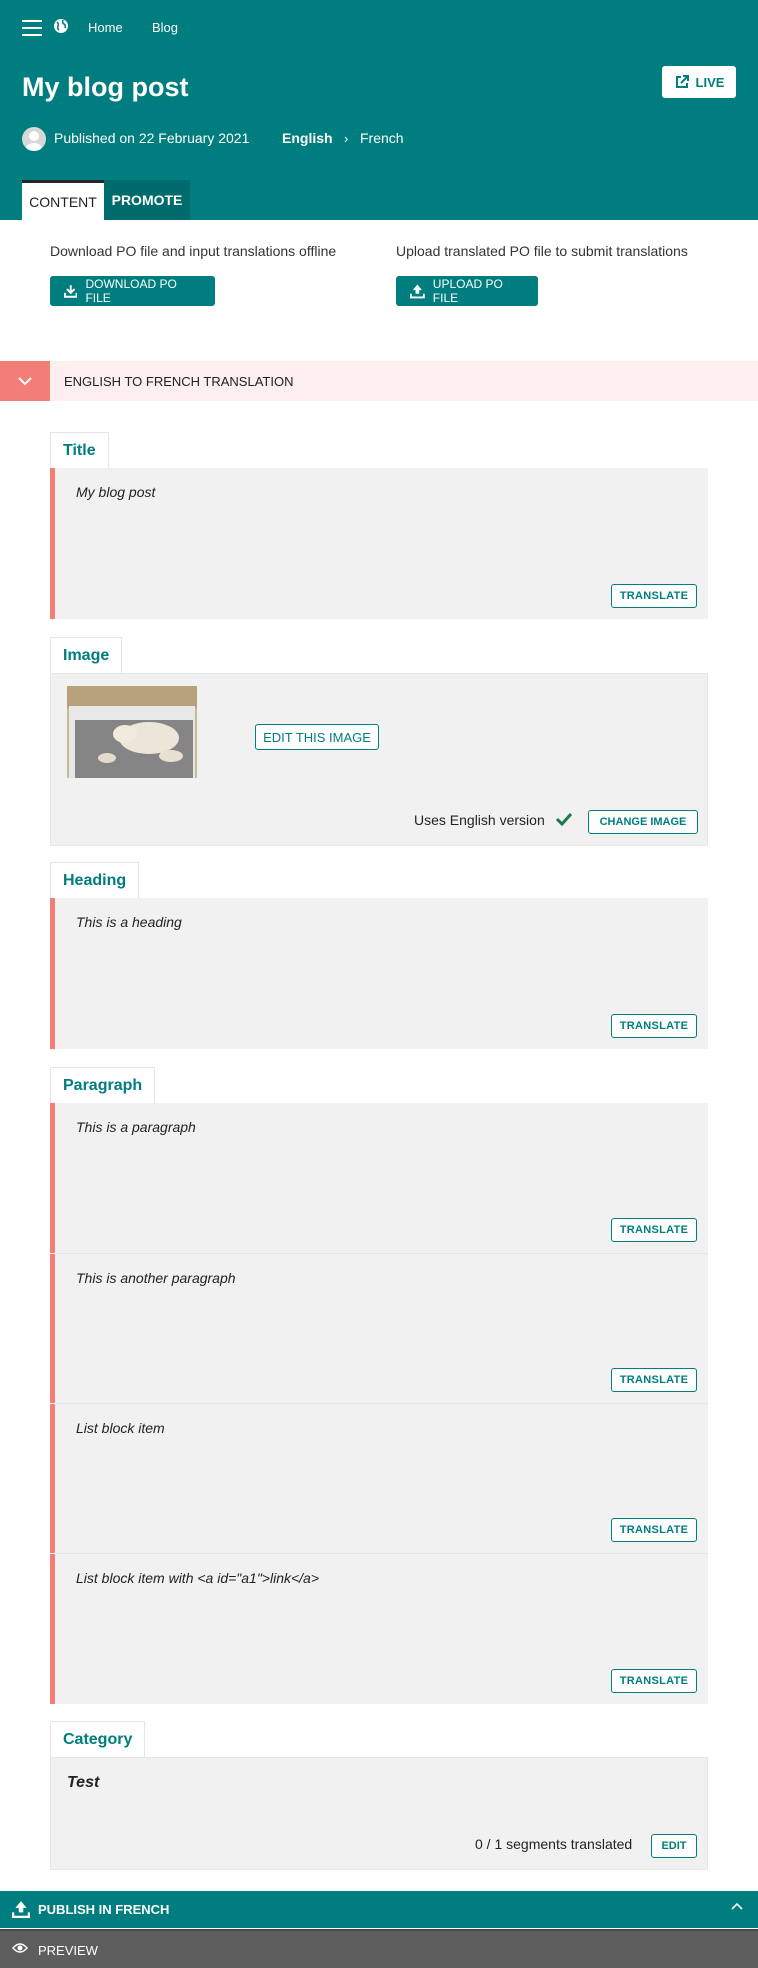 This screenshot has height=1968, width=758. Describe the element at coordinates (116, 492) in the screenshot. I see `segment-source-text: My blog post` at that location.